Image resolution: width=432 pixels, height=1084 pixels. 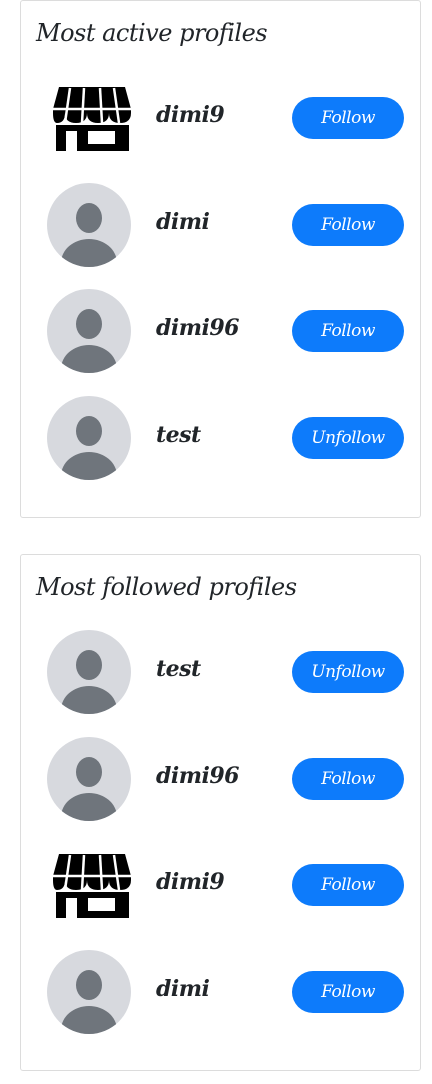 I want to click on card-title: Most active profiles, so click(x=152, y=33).